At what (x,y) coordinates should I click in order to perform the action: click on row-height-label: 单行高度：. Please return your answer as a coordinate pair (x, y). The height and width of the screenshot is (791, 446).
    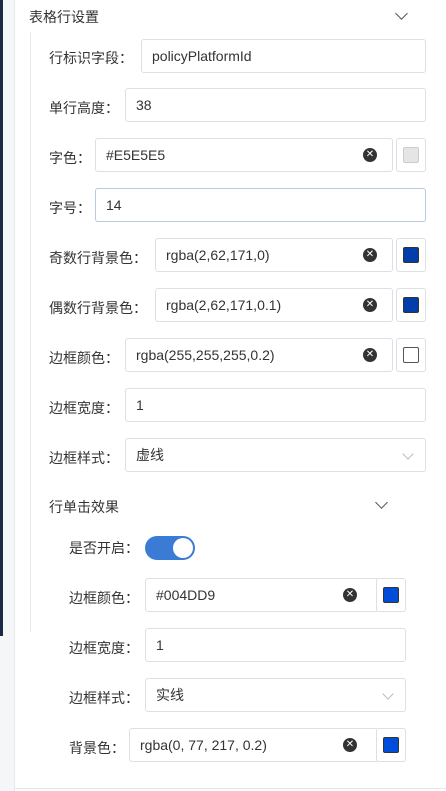
    Looking at the image, I should click on (84, 108).